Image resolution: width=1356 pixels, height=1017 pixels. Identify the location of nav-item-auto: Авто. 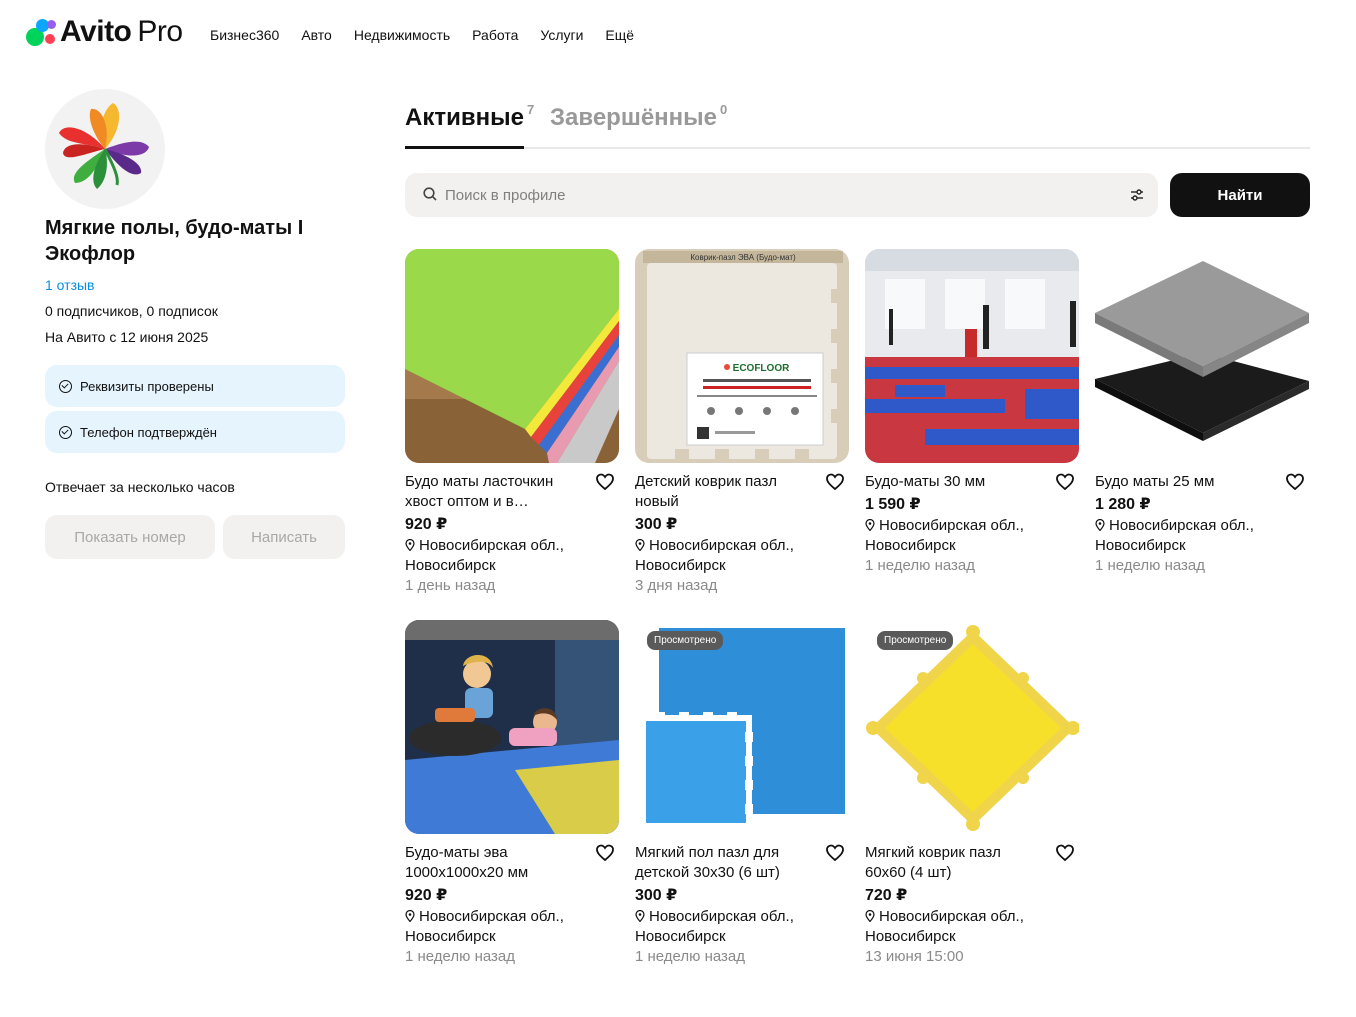
(316, 35).